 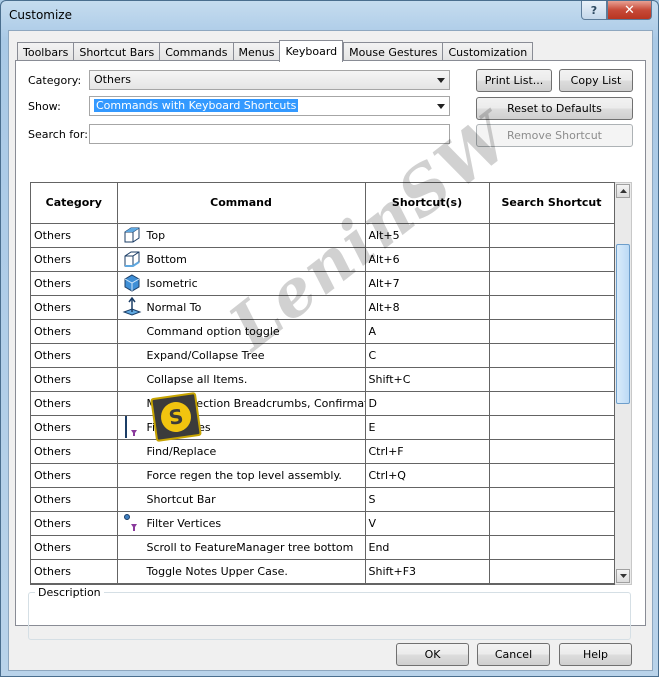 I want to click on table-row: Others Command option toggle A, so click(x=322, y=331).